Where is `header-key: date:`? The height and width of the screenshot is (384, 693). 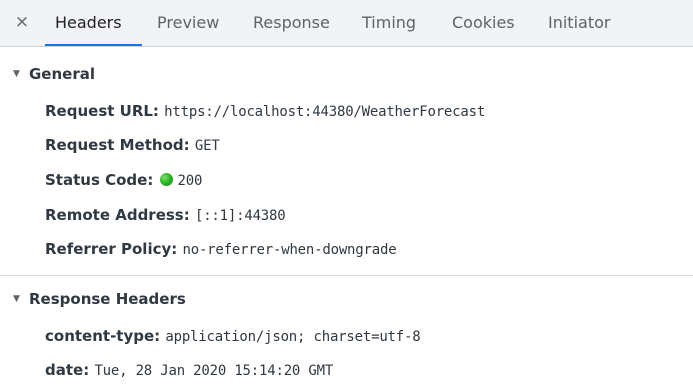 header-key: date: is located at coordinates (70, 370).